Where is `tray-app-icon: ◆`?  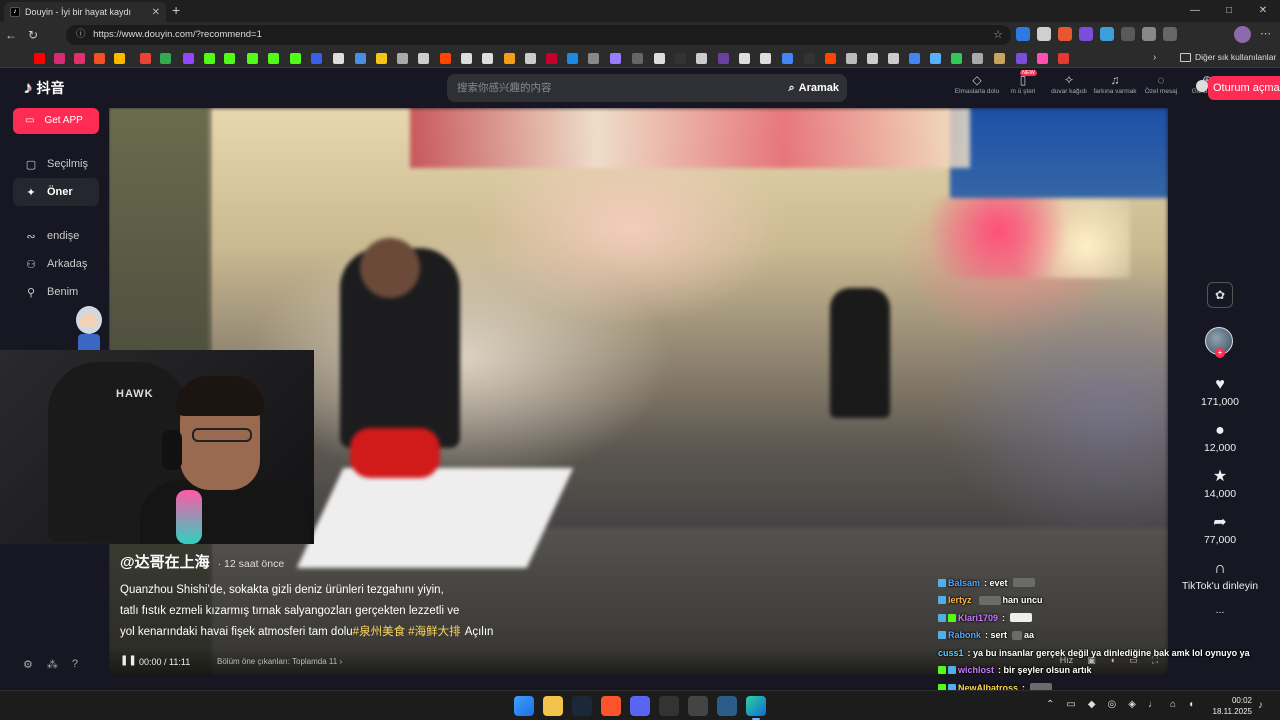
tray-app-icon: ◆ is located at coordinates (1092, 704).